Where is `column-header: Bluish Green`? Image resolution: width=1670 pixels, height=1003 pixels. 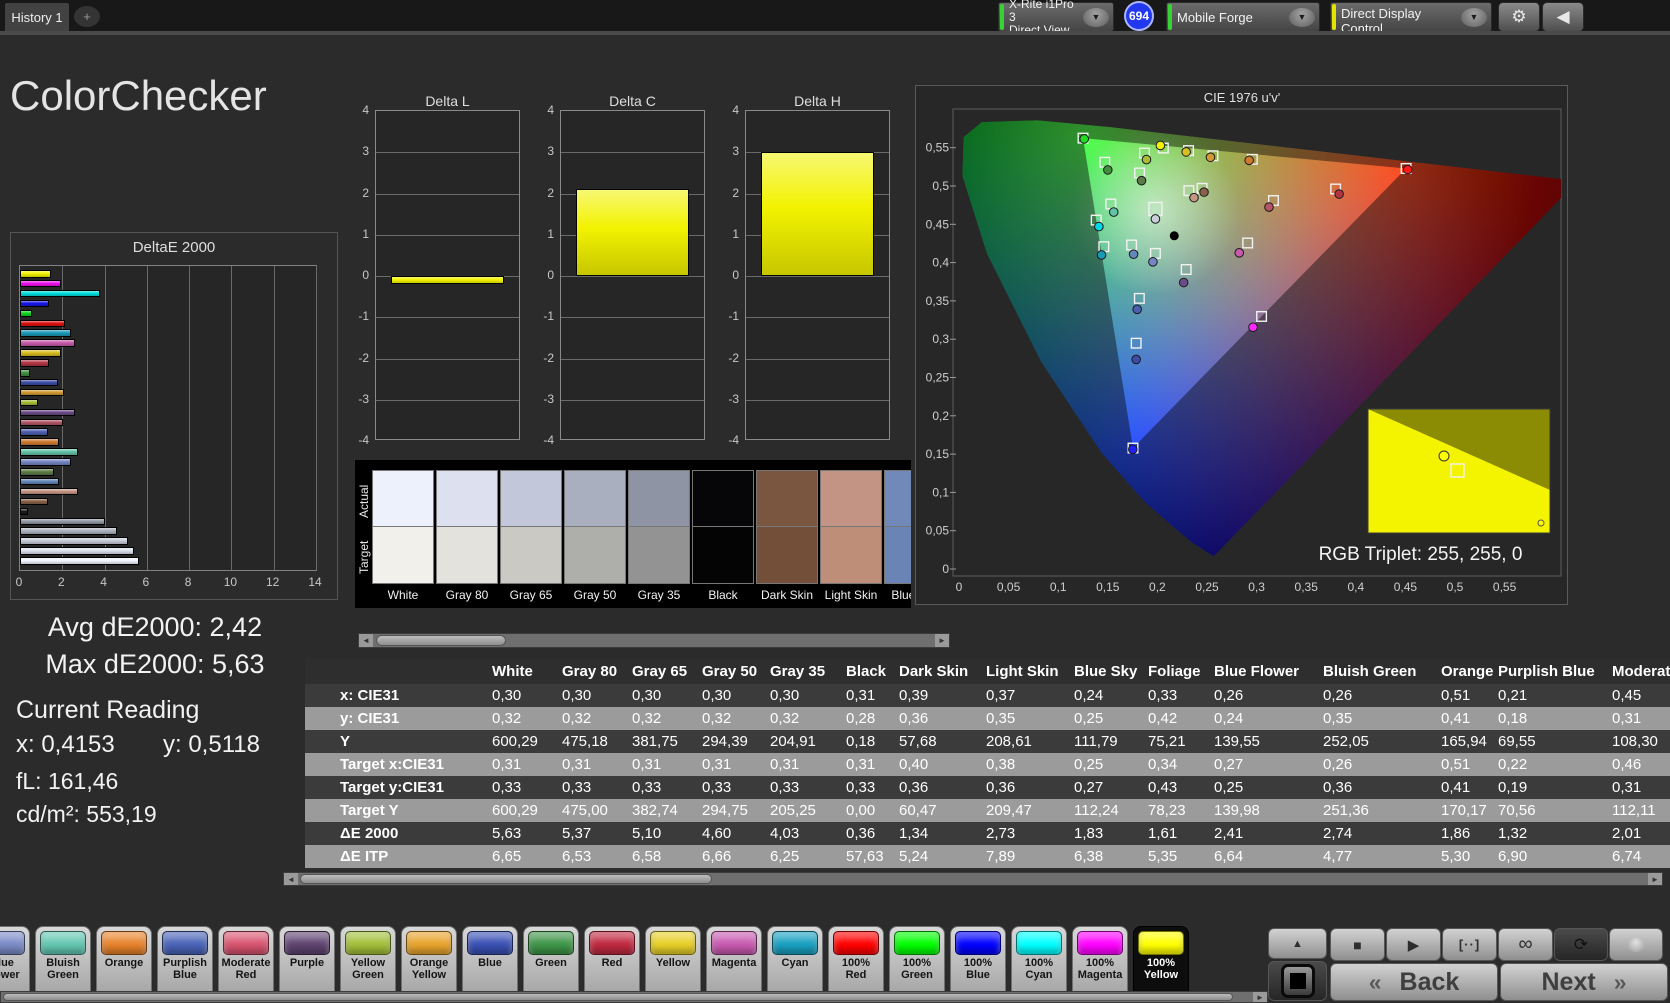 column-header: Bluish Green is located at coordinates (1370, 671).